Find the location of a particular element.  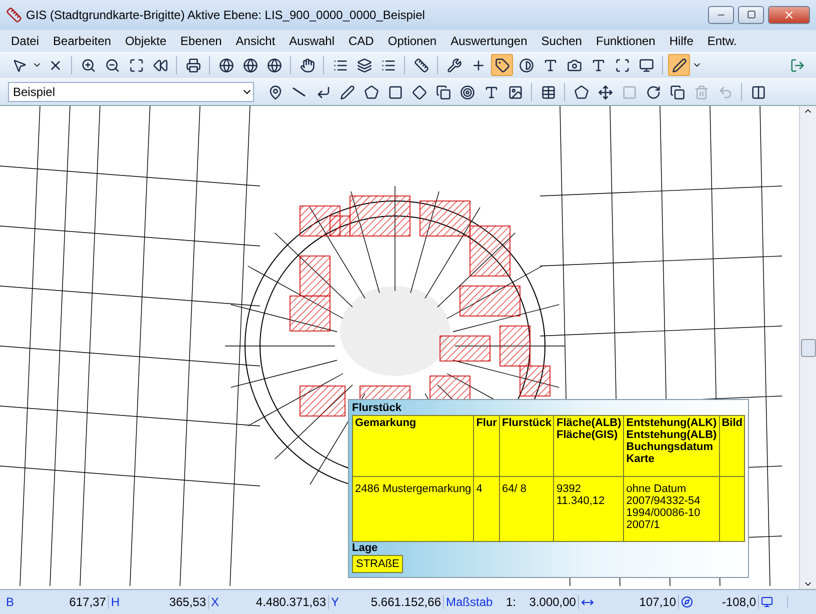

zoom-out-icon is located at coordinates (112, 65).